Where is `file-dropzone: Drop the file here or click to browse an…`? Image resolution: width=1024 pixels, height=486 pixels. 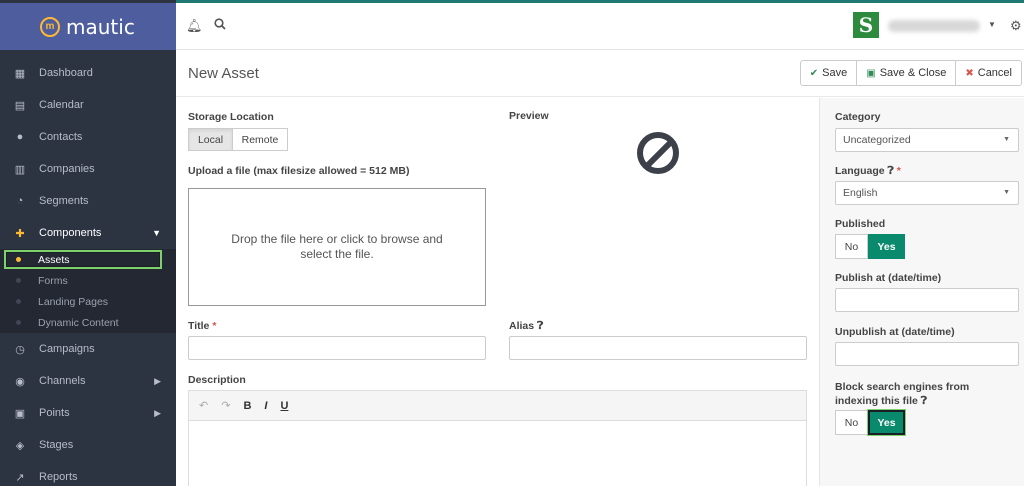
file-dropzone: Drop the file here or click to browse an… is located at coordinates (337, 247).